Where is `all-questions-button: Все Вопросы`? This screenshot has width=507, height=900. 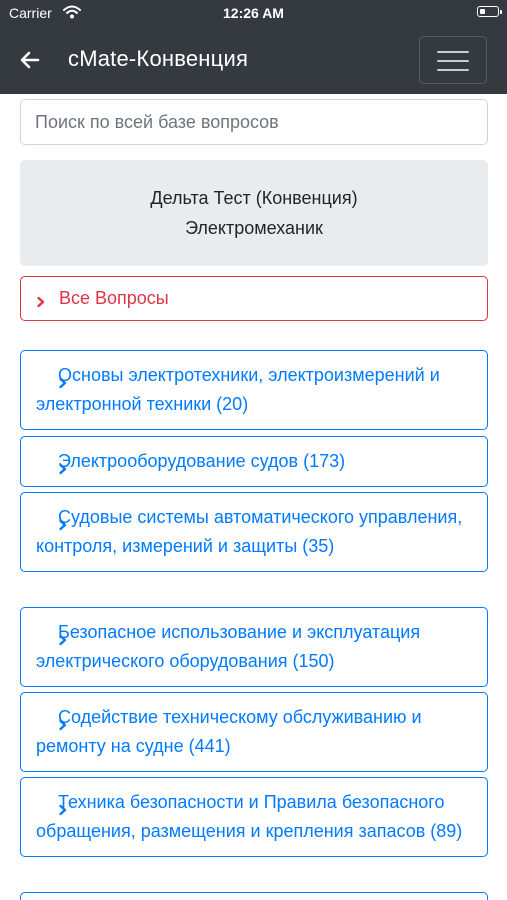
all-questions-button: Все Вопросы is located at coordinates (254, 298).